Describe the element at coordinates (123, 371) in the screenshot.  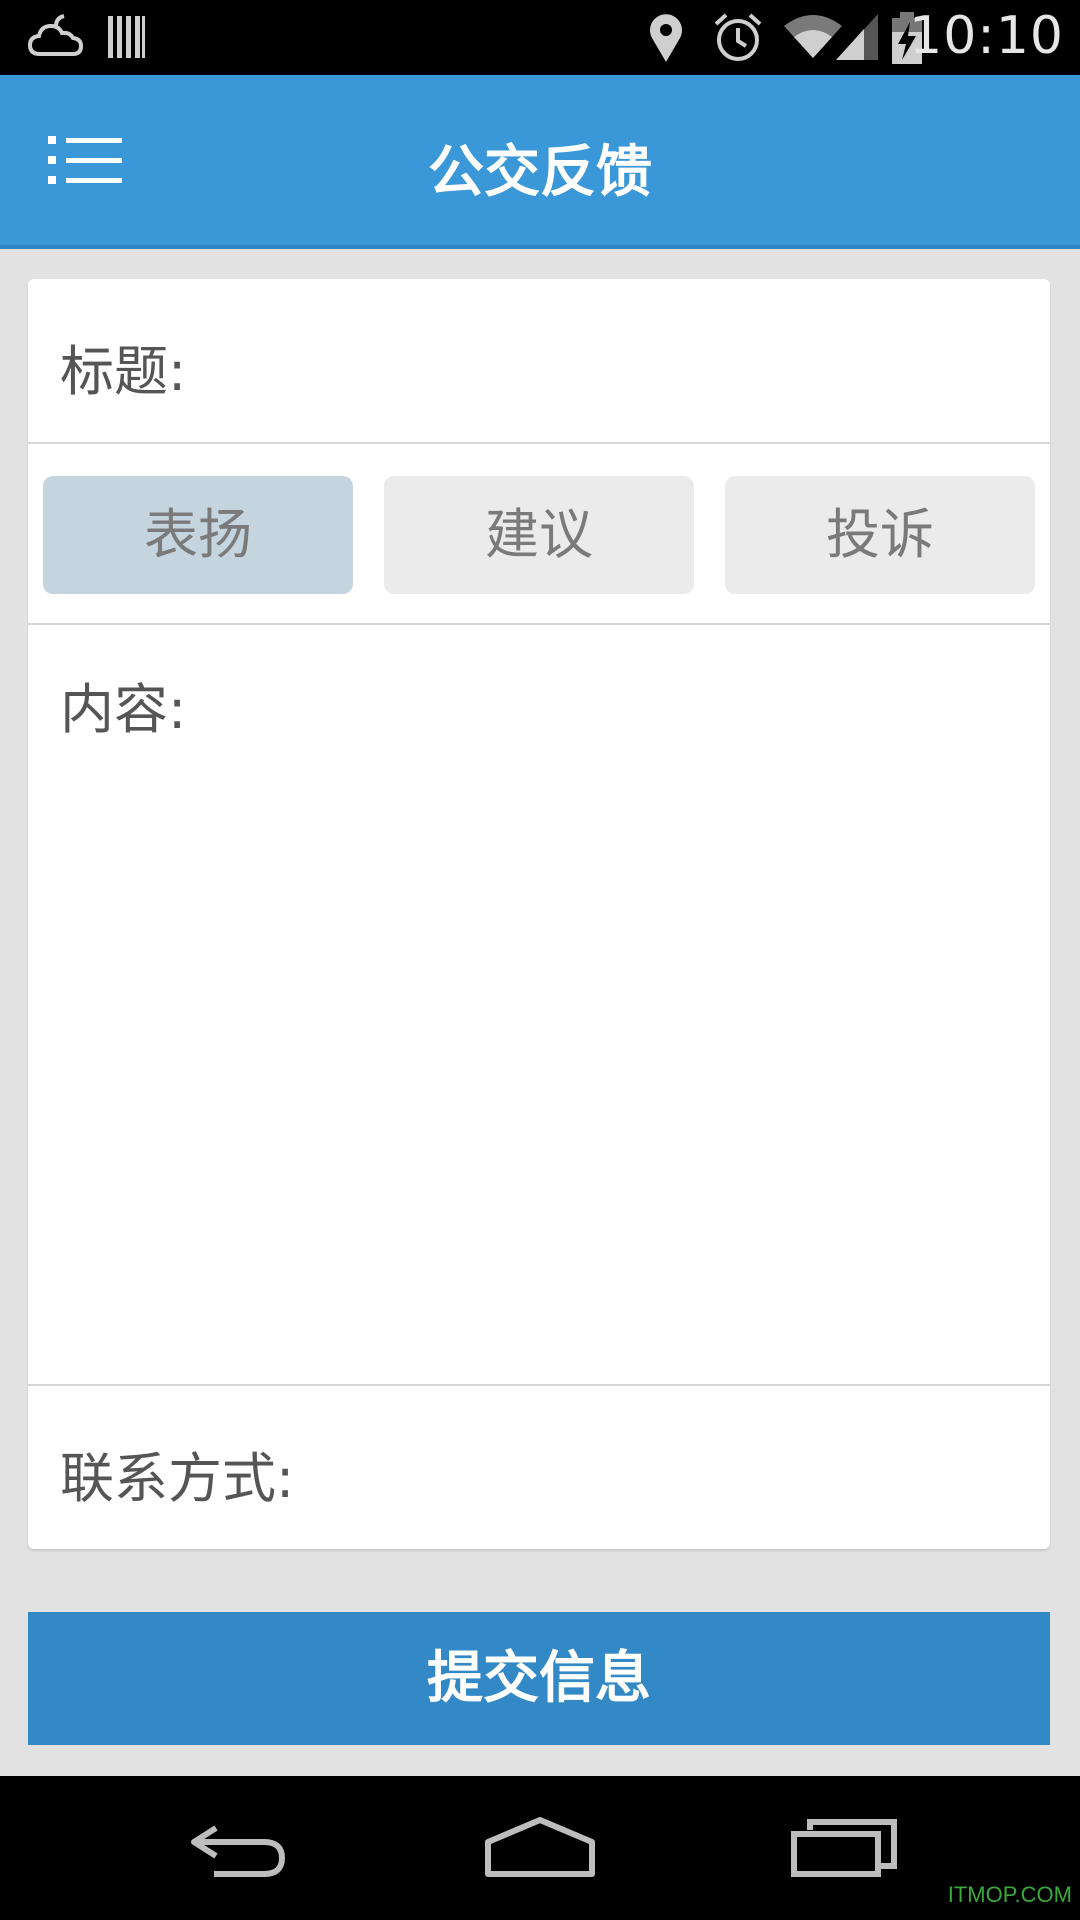
I see `title-label: 标题:` at that location.